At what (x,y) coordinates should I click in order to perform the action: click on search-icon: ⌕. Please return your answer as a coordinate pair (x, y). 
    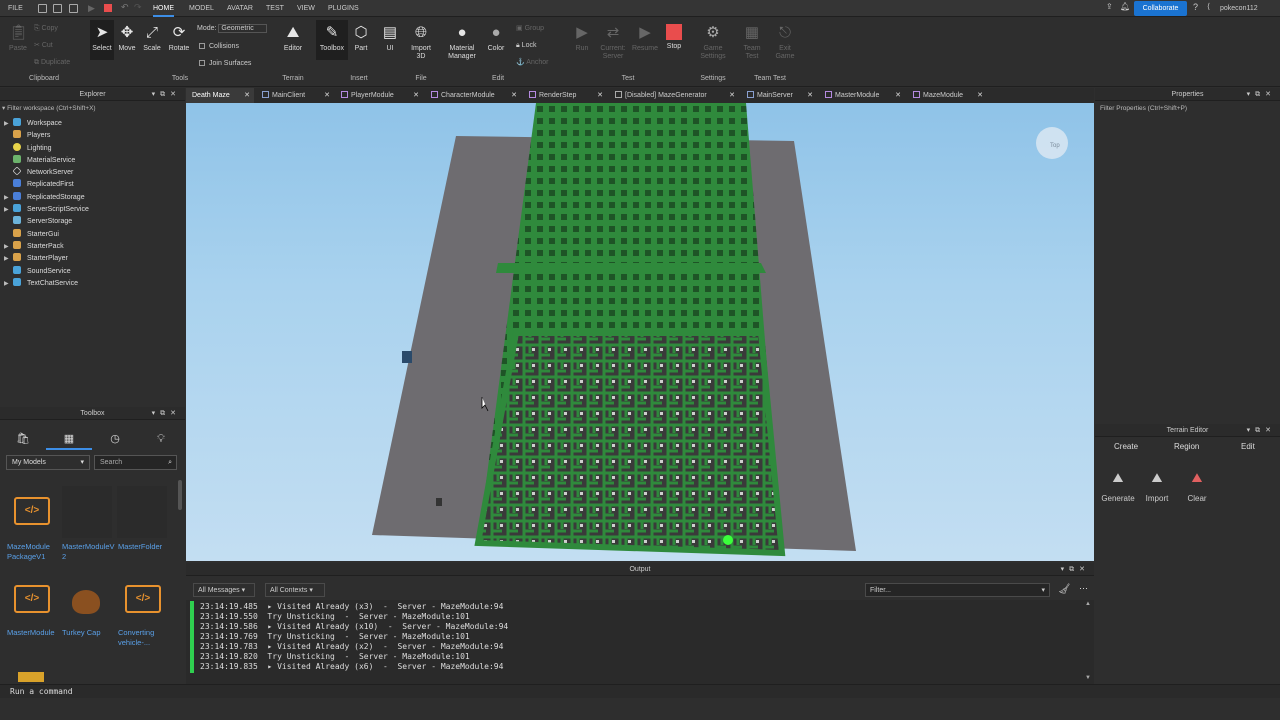
    Looking at the image, I should click on (170, 462).